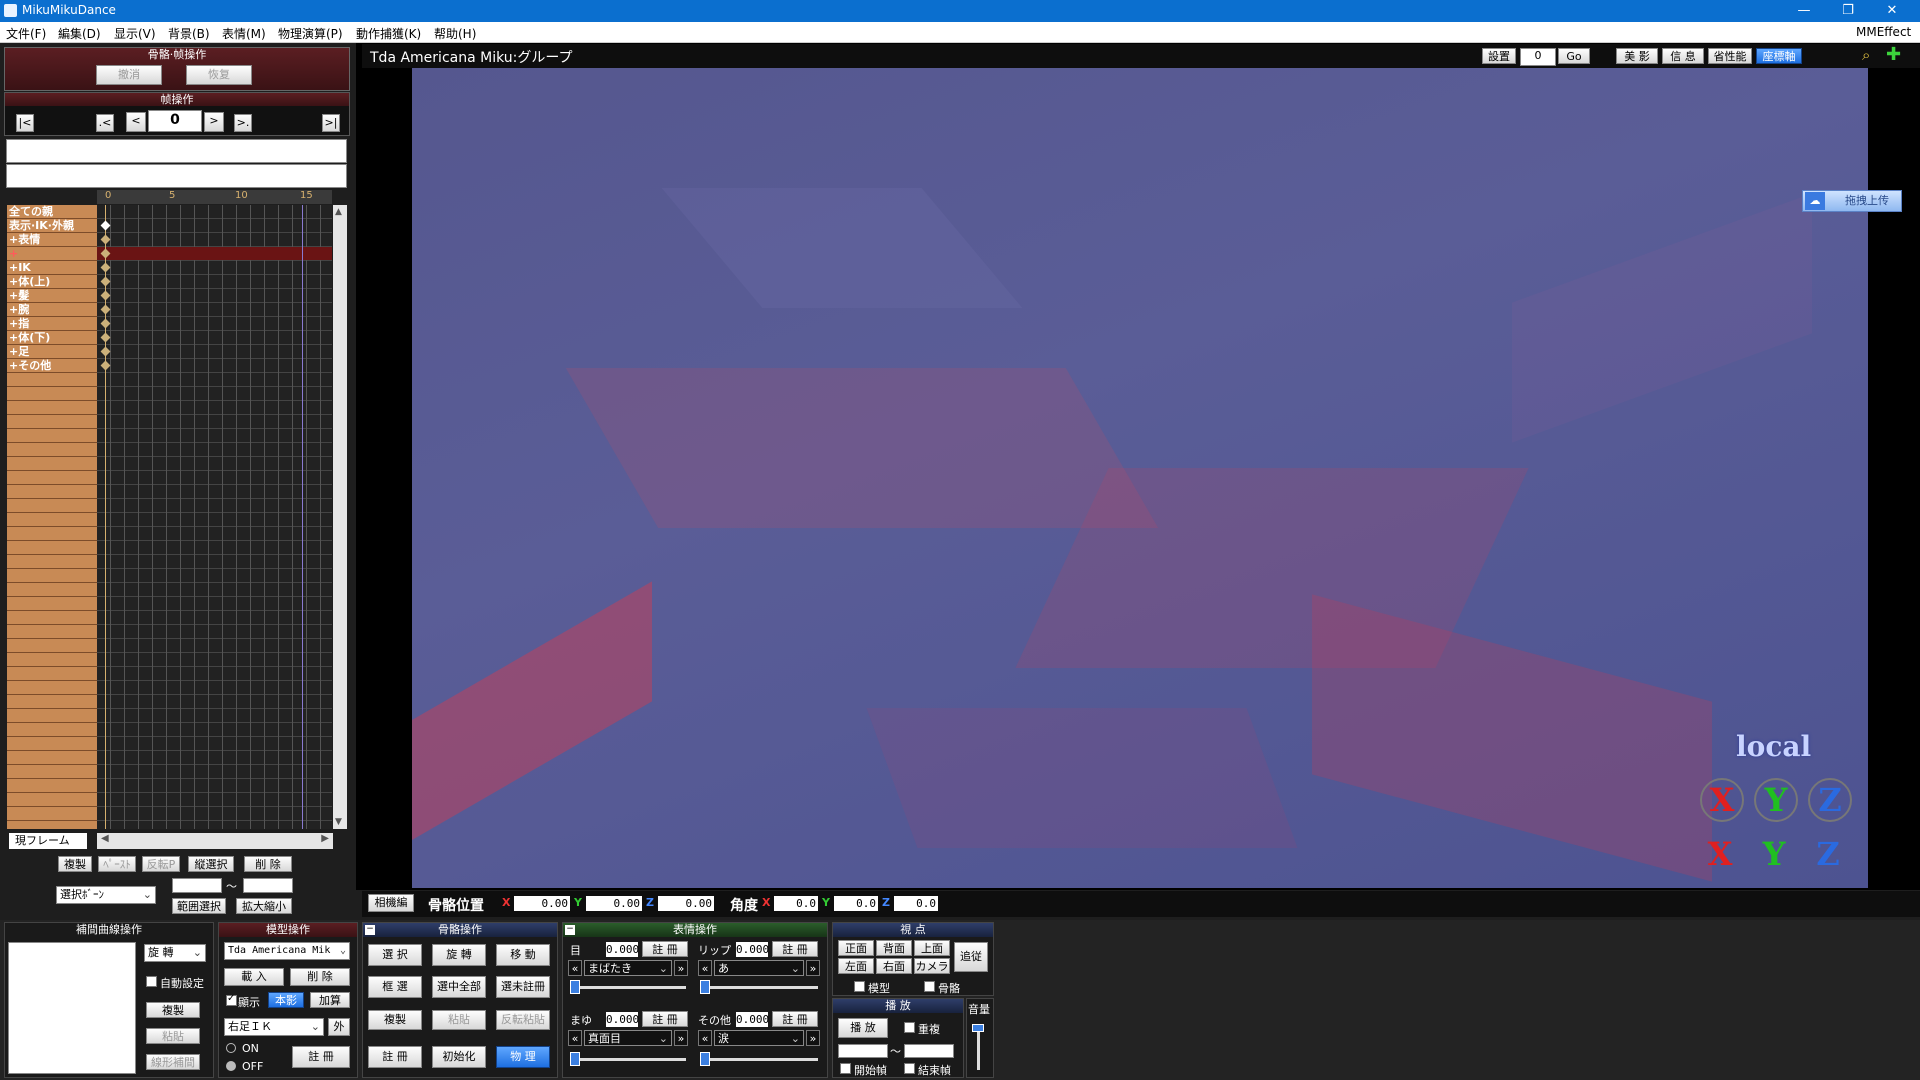 This screenshot has width=1920, height=1080. What do you see at coordinates (759, 968) in the screenshot?
I see `lip-morph-dropdown: あ ⌄` at bounding box center [759, 968].